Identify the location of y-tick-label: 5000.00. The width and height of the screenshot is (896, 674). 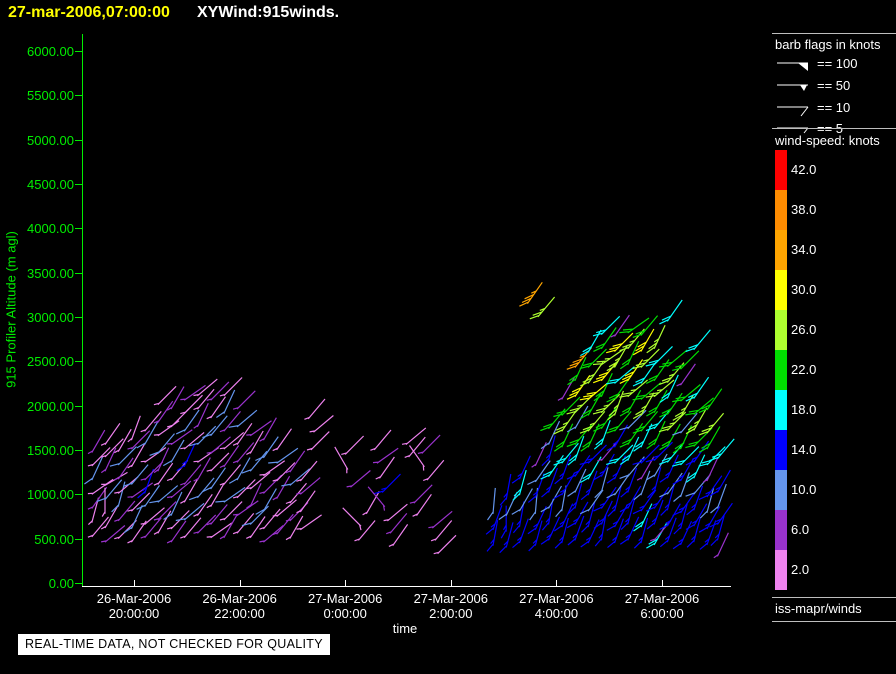
(50, 140).